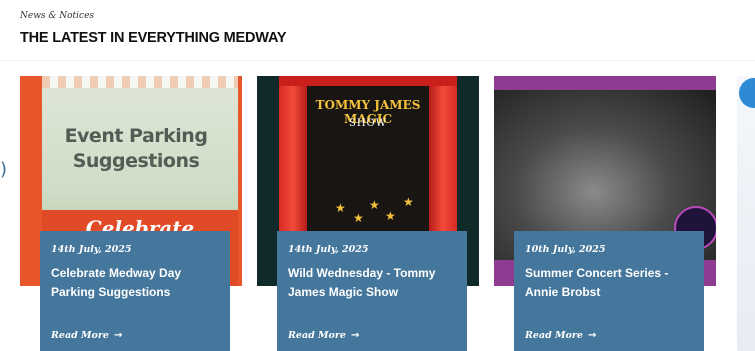 The height and width of the screenshot is (351, 755). I want to click on card-date: 10th July, 2025, so click(565, 249).